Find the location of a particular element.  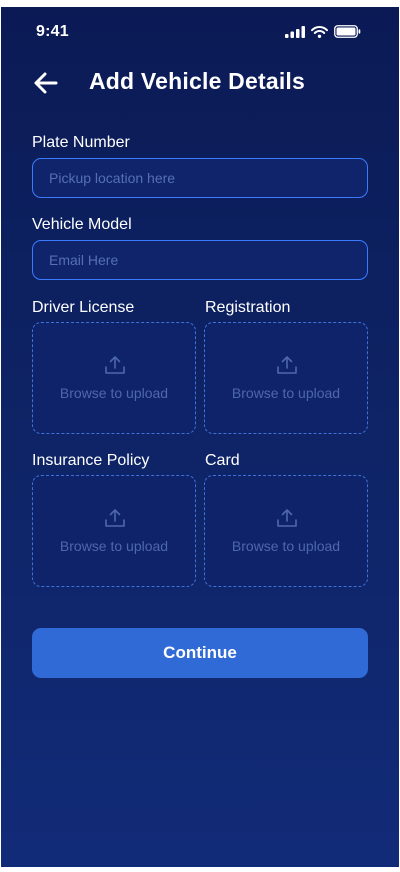

arrow-left-icon is located at coordinates (46, 83).